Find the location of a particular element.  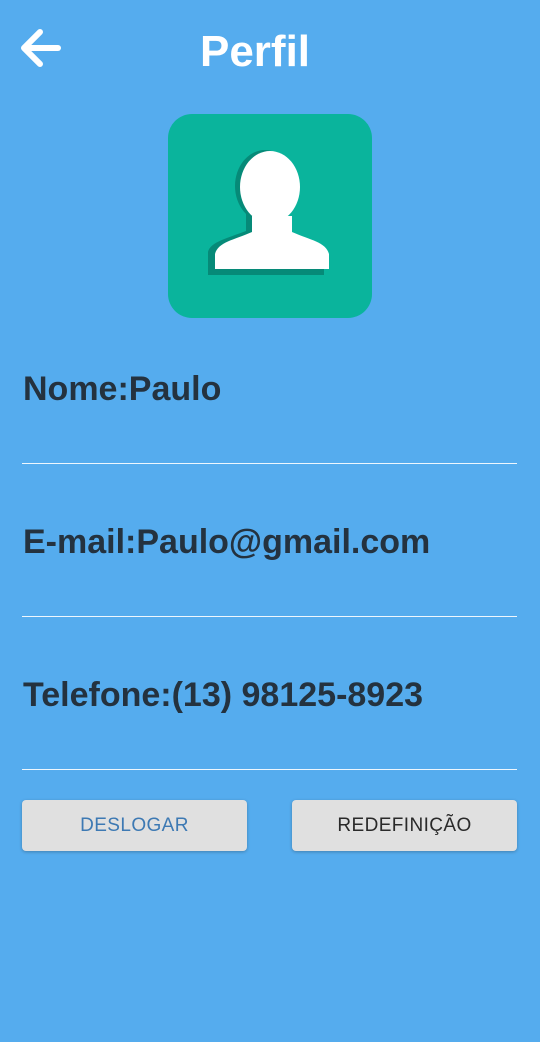

name-text: Nome:Paulo is located at coordinates (122, 389).